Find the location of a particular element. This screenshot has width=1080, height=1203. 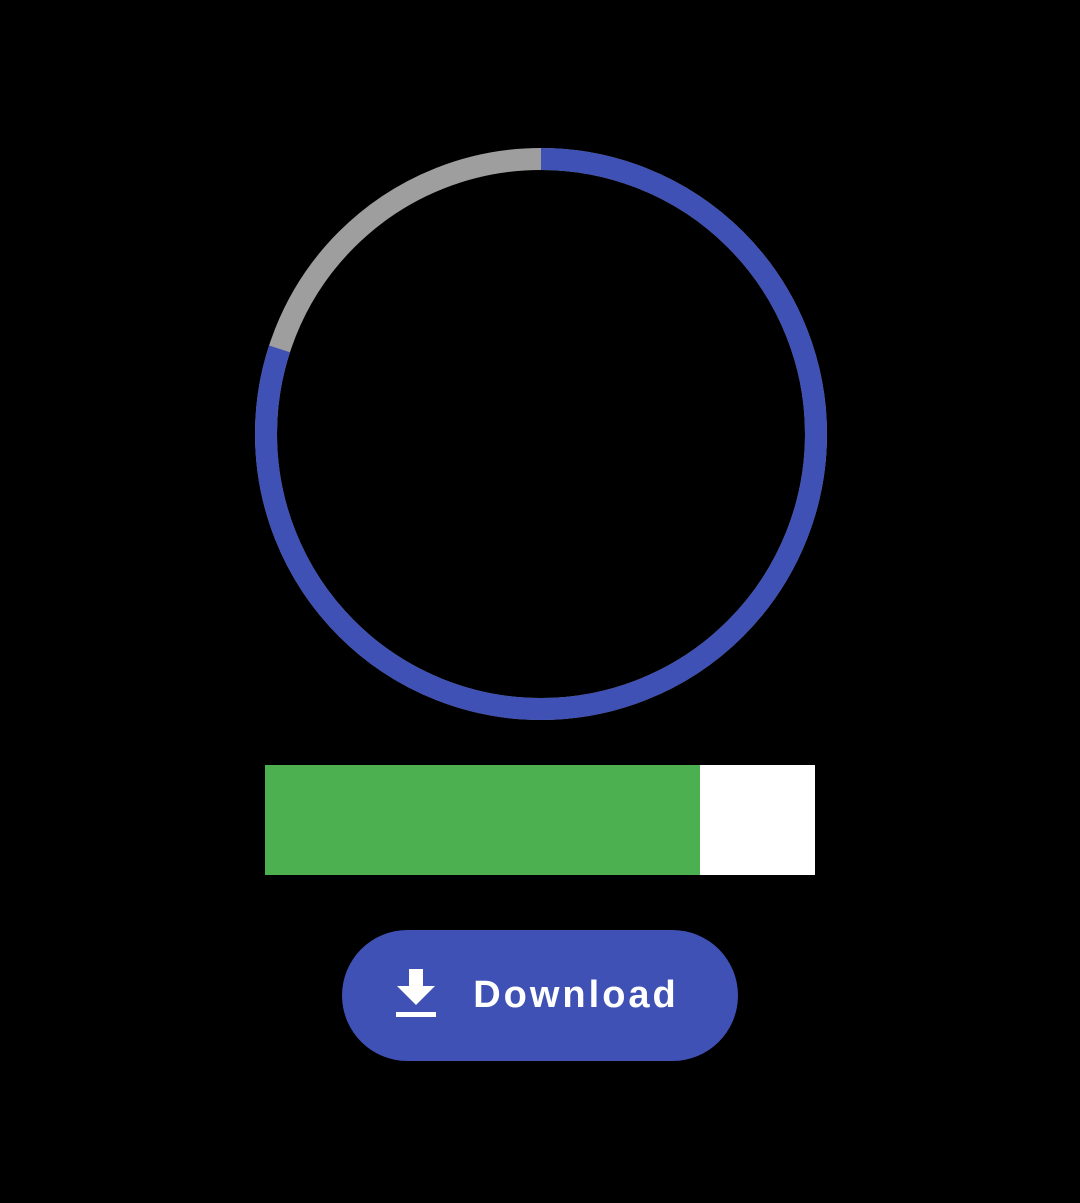

download-button: Download is located at coordinates (540, 995).